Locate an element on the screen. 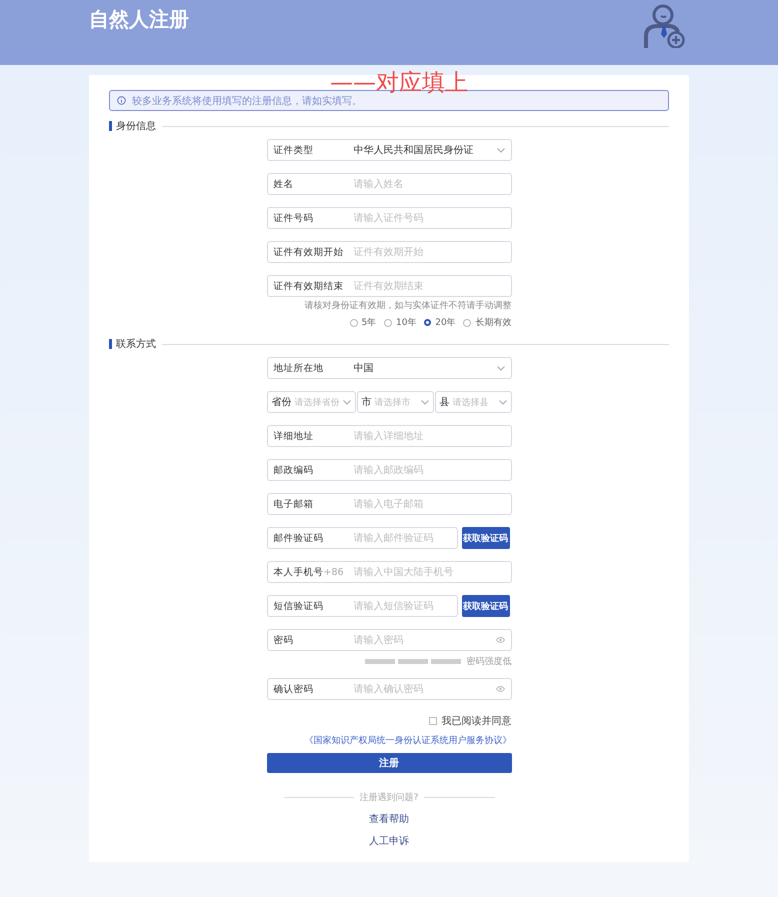 This screenshot has height=897, width=778. checkbox-label: 我已阅读并同意 is located at coordinates (477, 721).